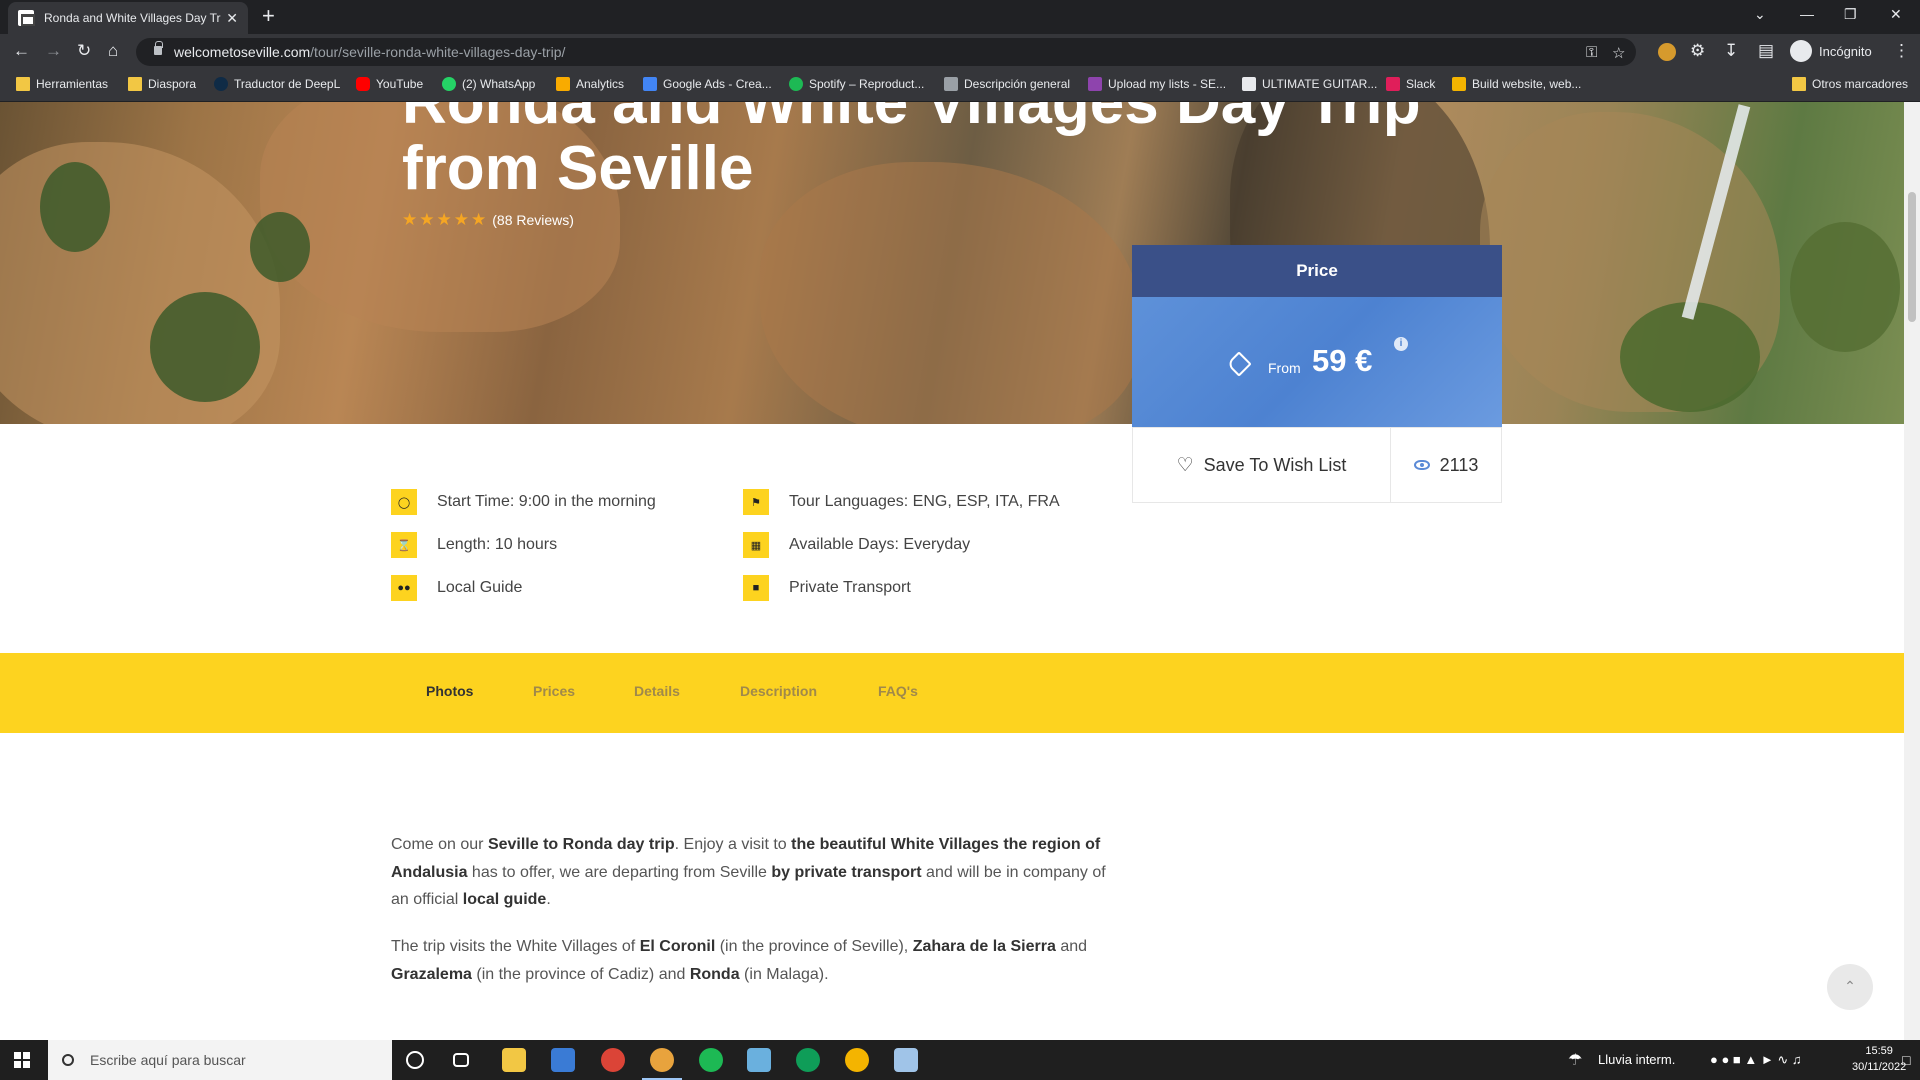 The image size is (1920, 1080). I want to click on site-favicon-icon, so click(26, 18).